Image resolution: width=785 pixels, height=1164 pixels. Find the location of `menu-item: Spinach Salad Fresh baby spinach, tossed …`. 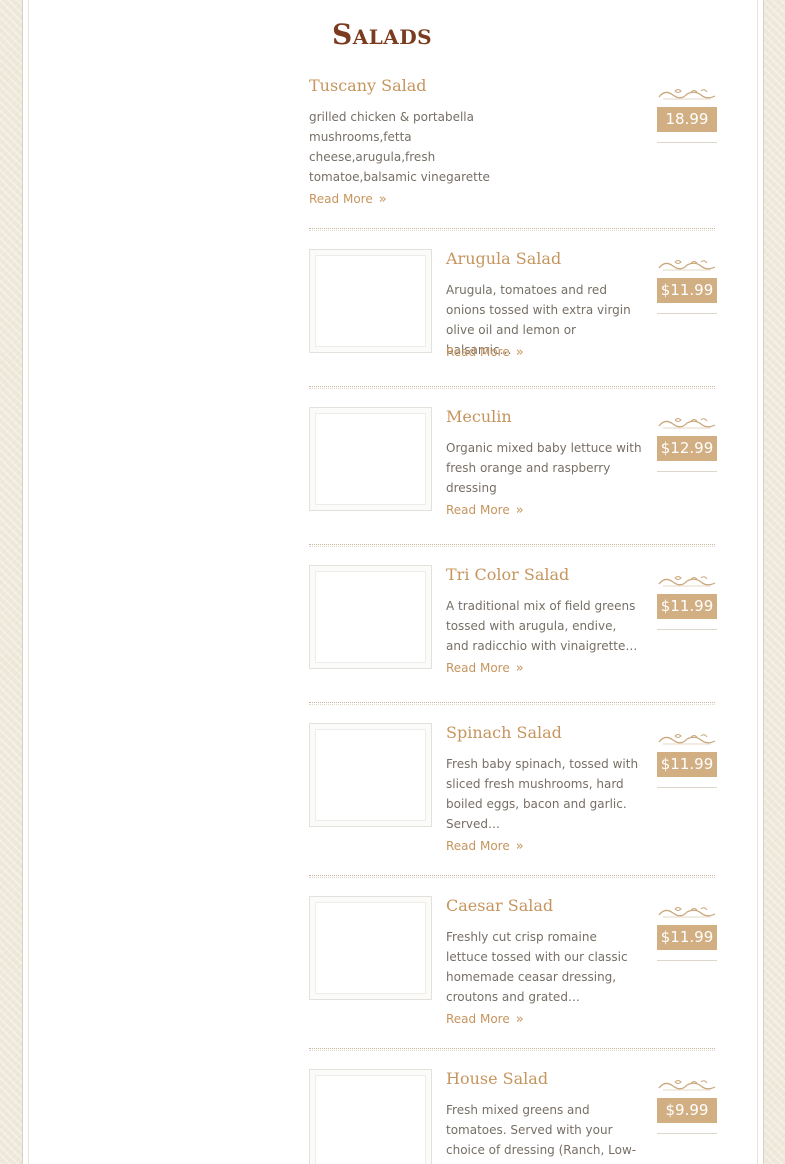

menu-item: Spinach Salad Fresh baby spinach, tossed … is located at coordinates (513, 798).